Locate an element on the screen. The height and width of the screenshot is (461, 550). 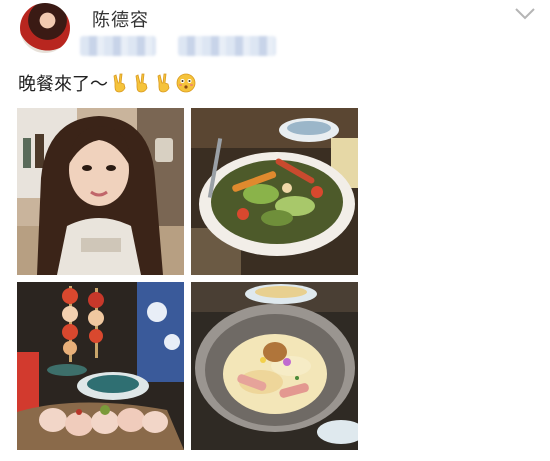
author-name: 陈德容 is located at coordinates (120, 19).